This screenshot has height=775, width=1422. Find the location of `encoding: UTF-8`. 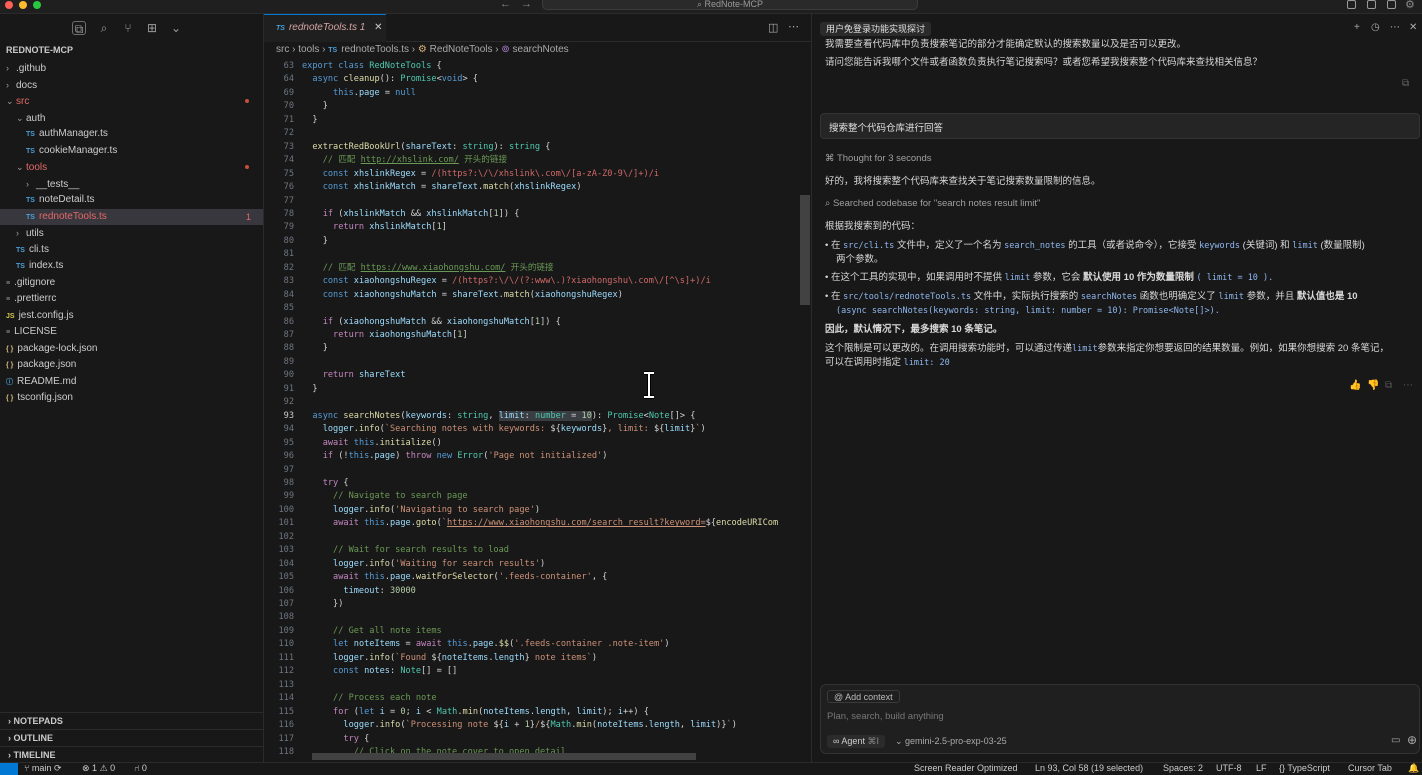

encoding: UTF-8 is located at coordinates (1229, 768).